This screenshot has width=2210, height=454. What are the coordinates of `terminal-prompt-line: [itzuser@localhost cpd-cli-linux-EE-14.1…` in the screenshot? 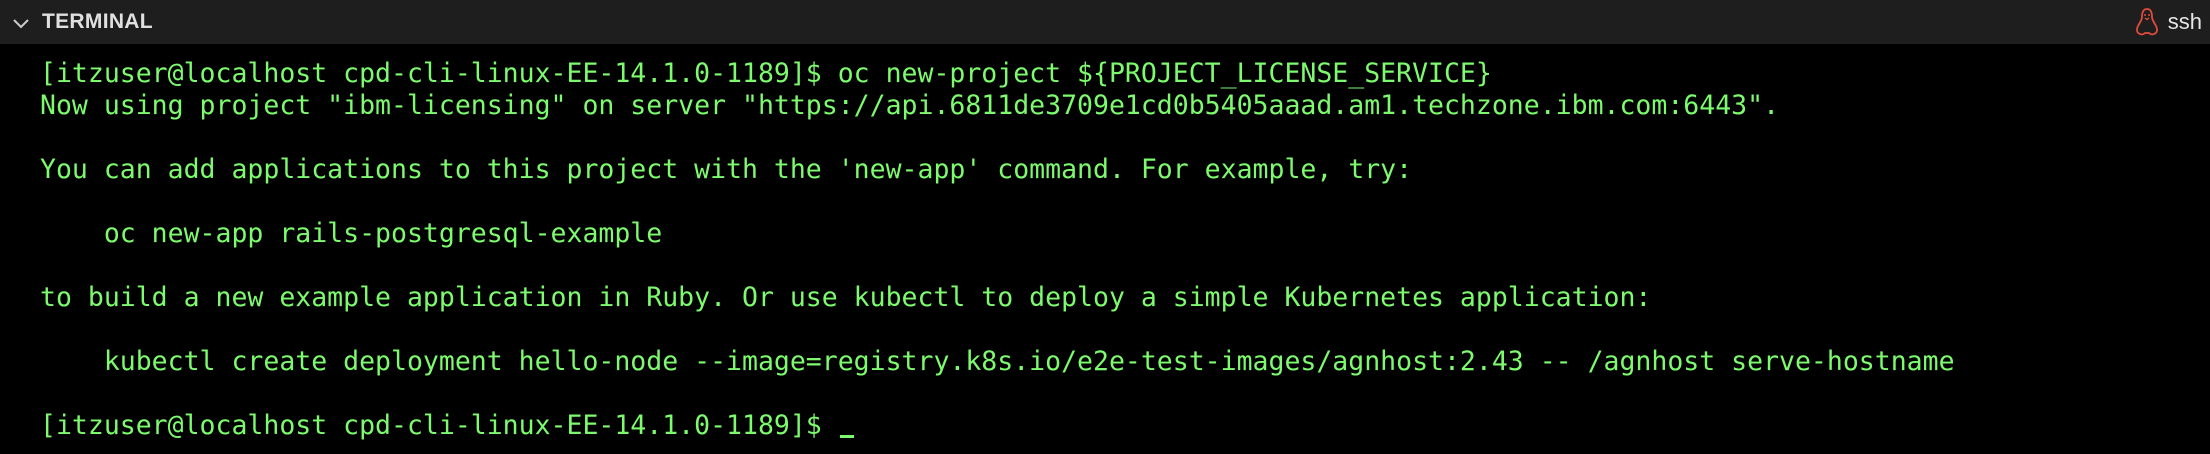 It's located at (1125, 426).